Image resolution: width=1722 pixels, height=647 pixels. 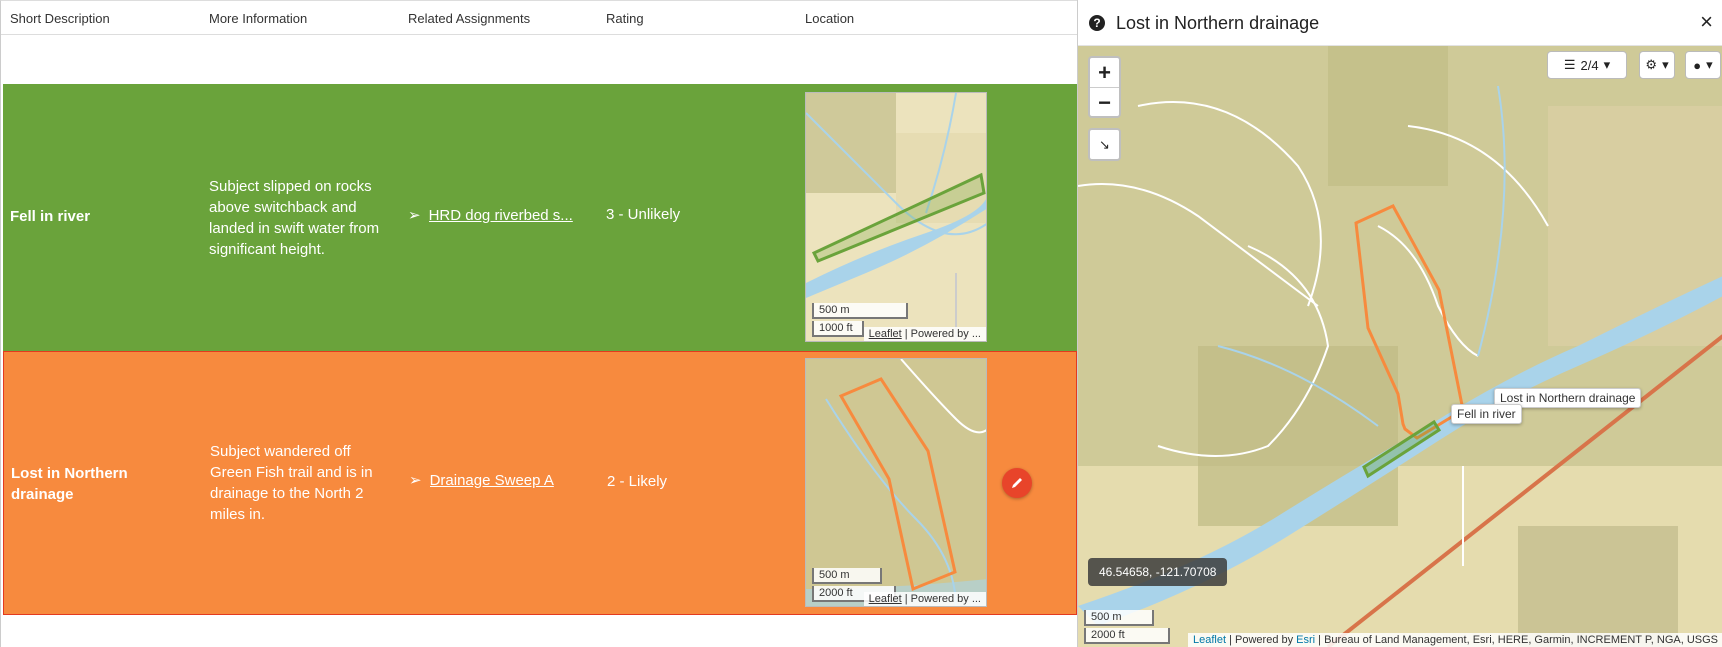 I want to click on coordinates-readout: 46.54658, -121.70708, so click(x=1158, y=572).